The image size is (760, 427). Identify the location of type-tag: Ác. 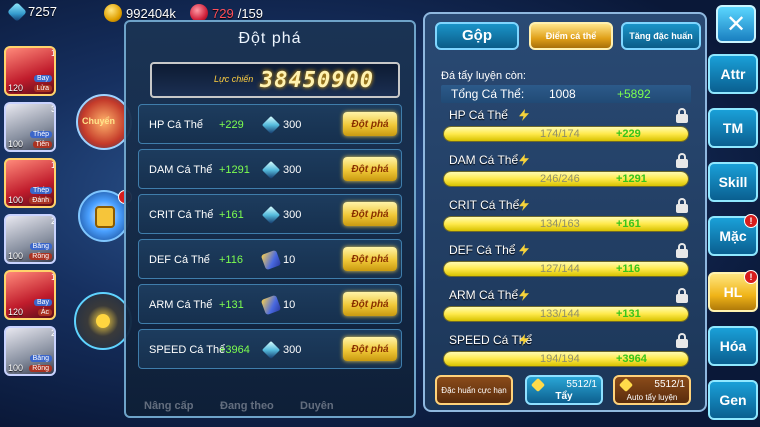
(44, 312).